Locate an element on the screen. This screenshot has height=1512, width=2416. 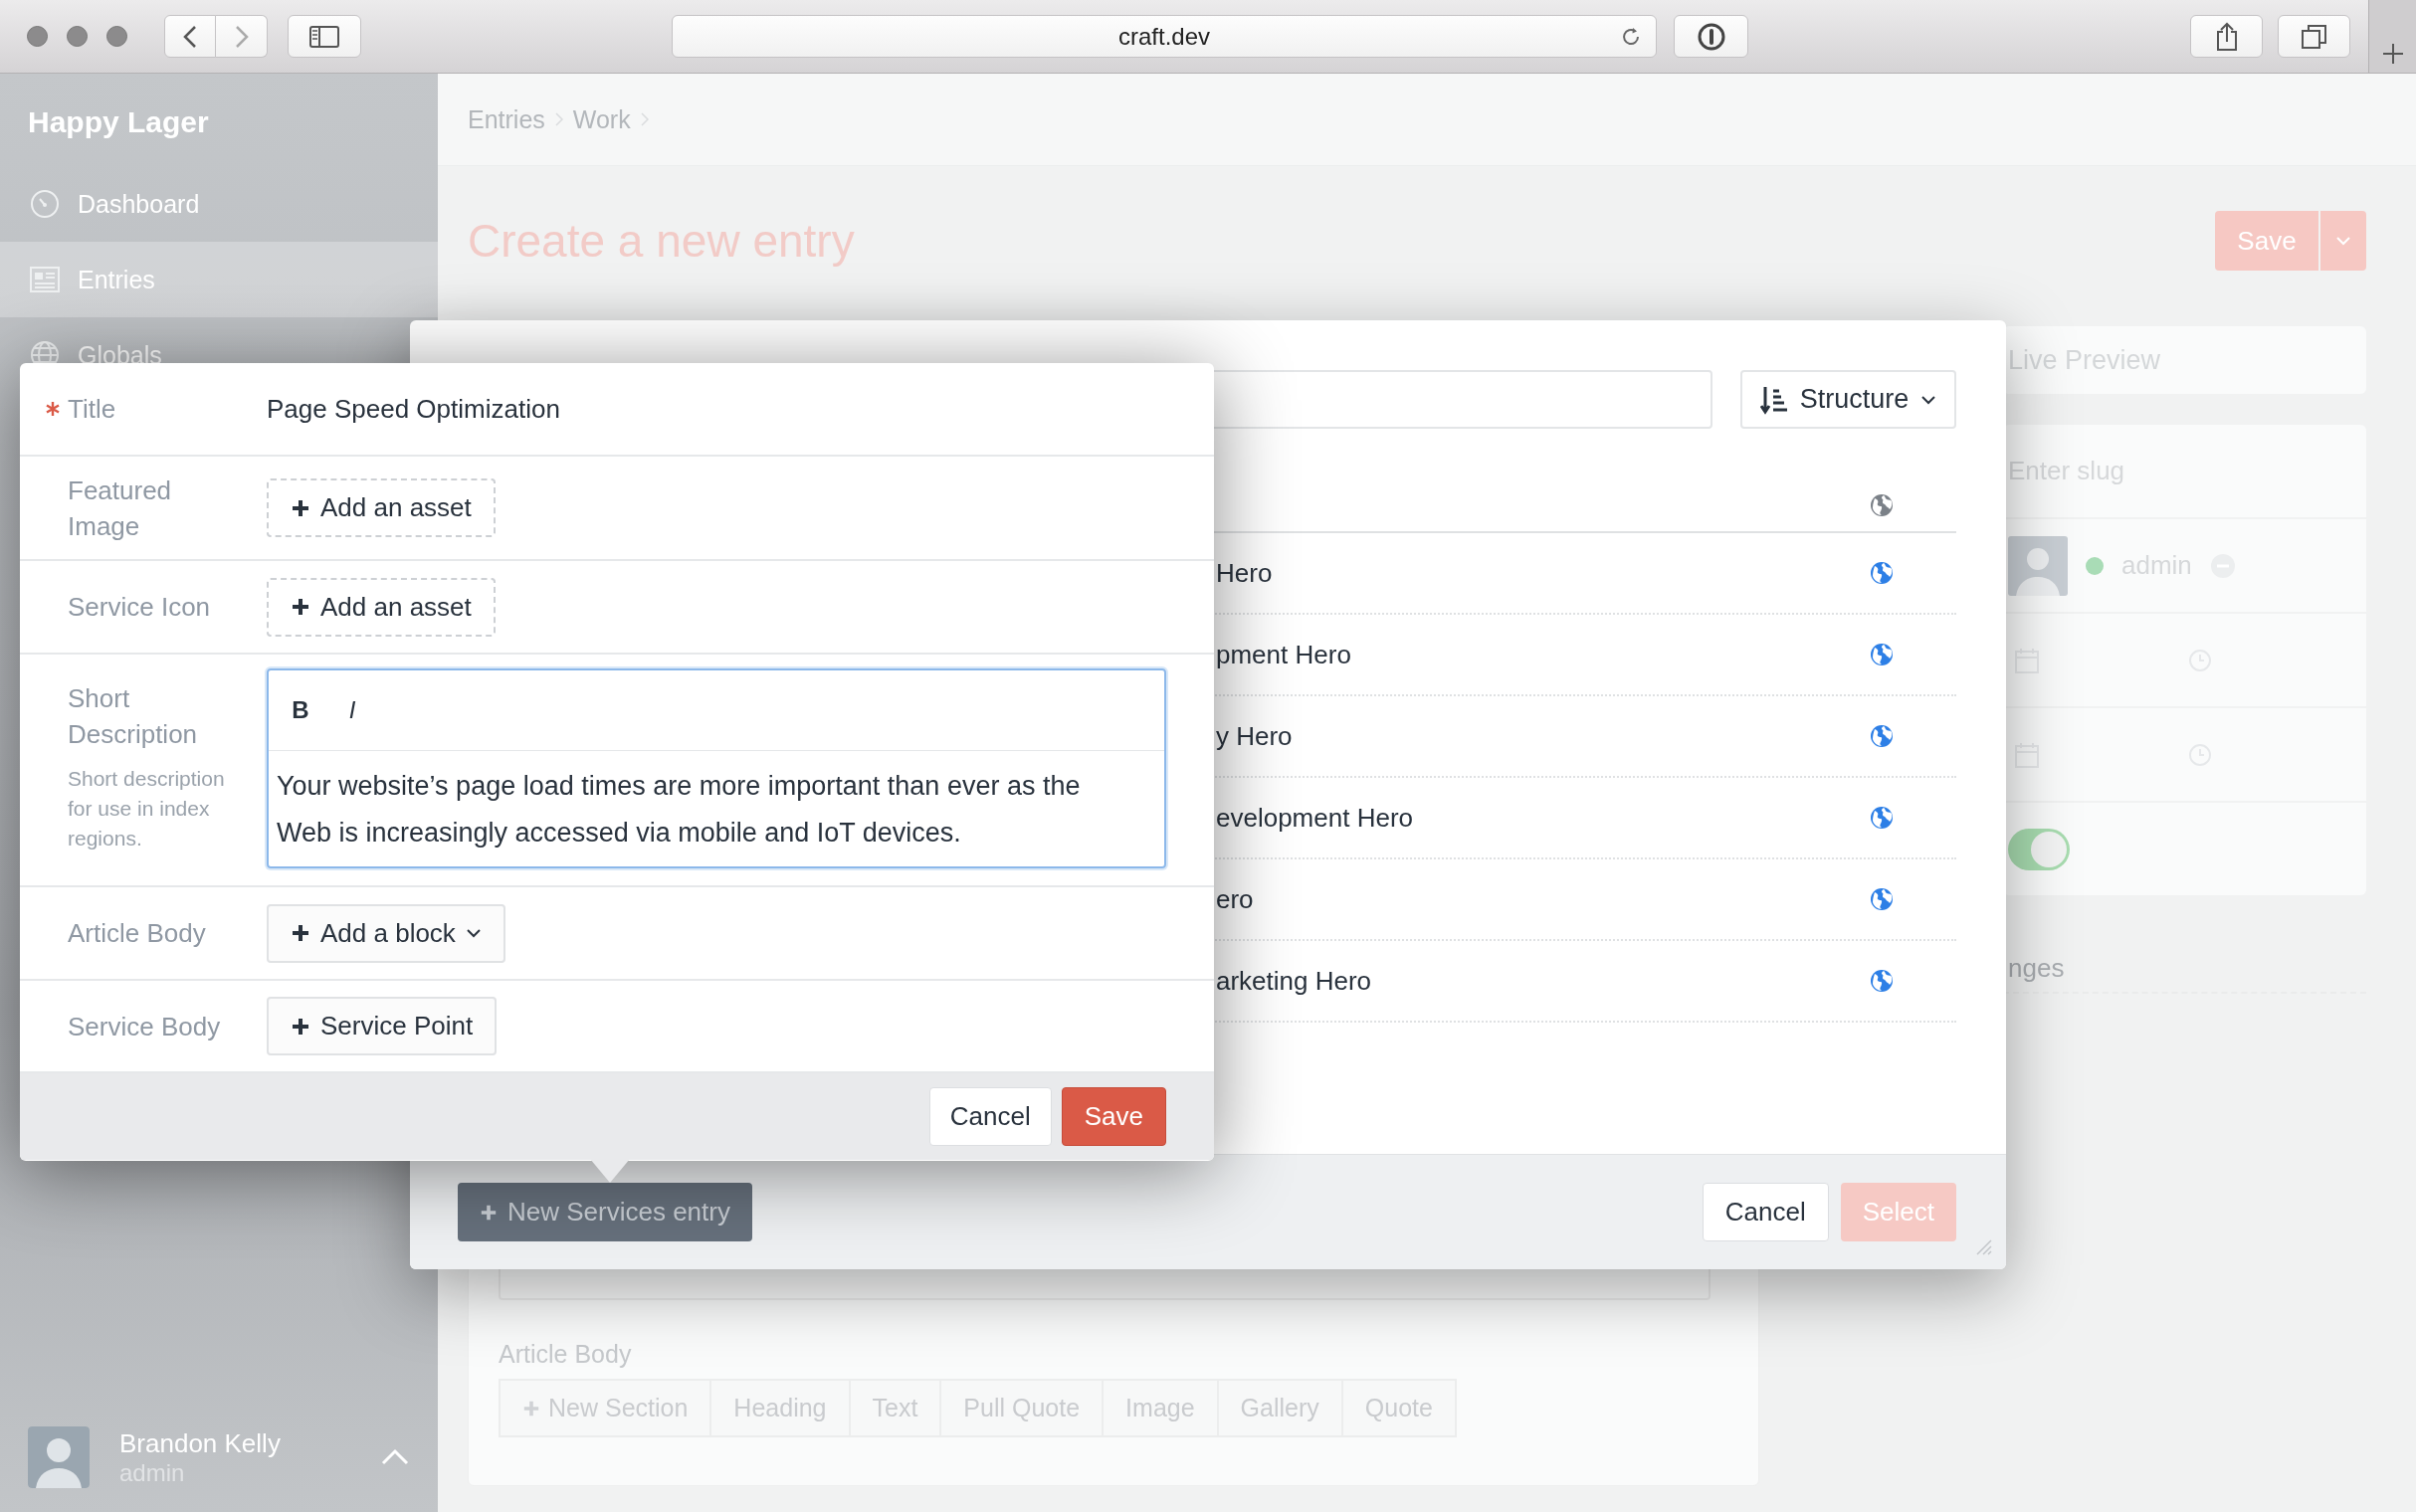
add-block-button: Add a block is located at coordinates (386, 933).